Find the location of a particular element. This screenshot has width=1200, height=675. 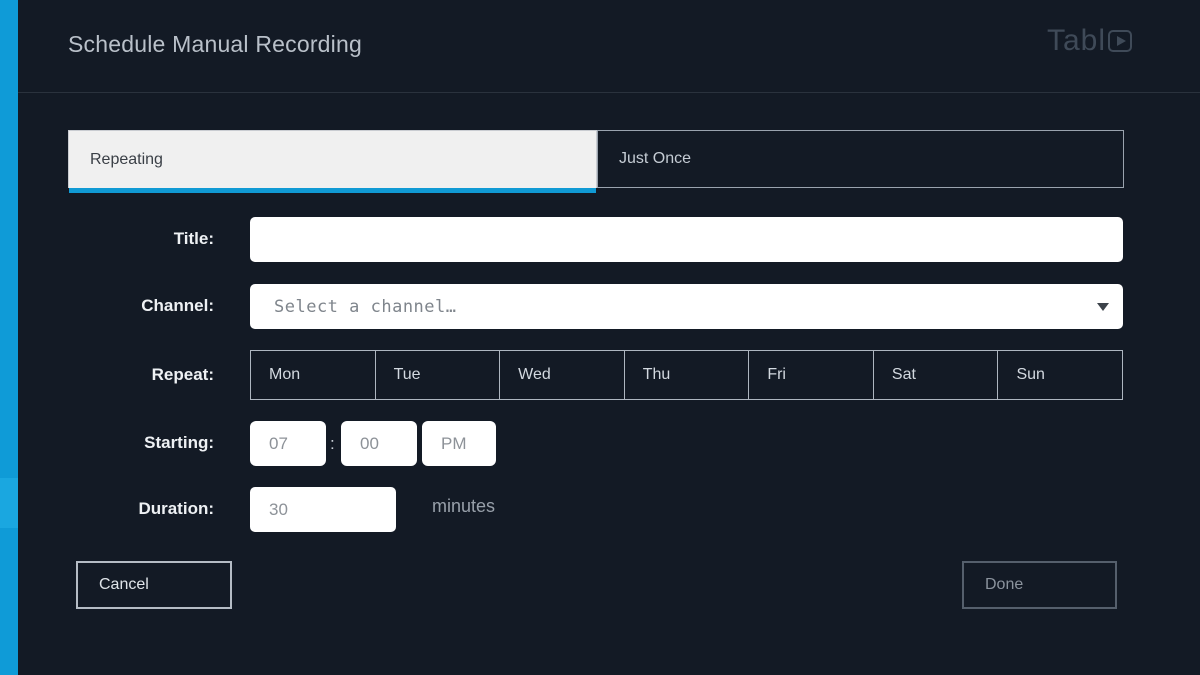

duration-units-label: minutes is located at coordinates (464, 506).